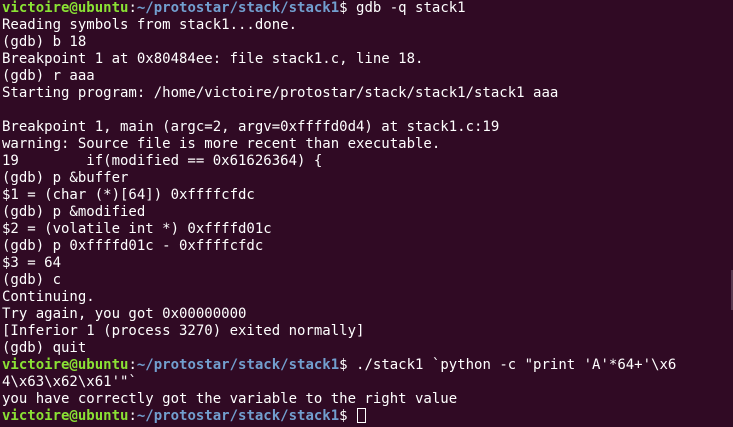  Describe the element at coordinates (48, 76) in the screenshot. I see `output-line: (gdb) r aaa` at that location.